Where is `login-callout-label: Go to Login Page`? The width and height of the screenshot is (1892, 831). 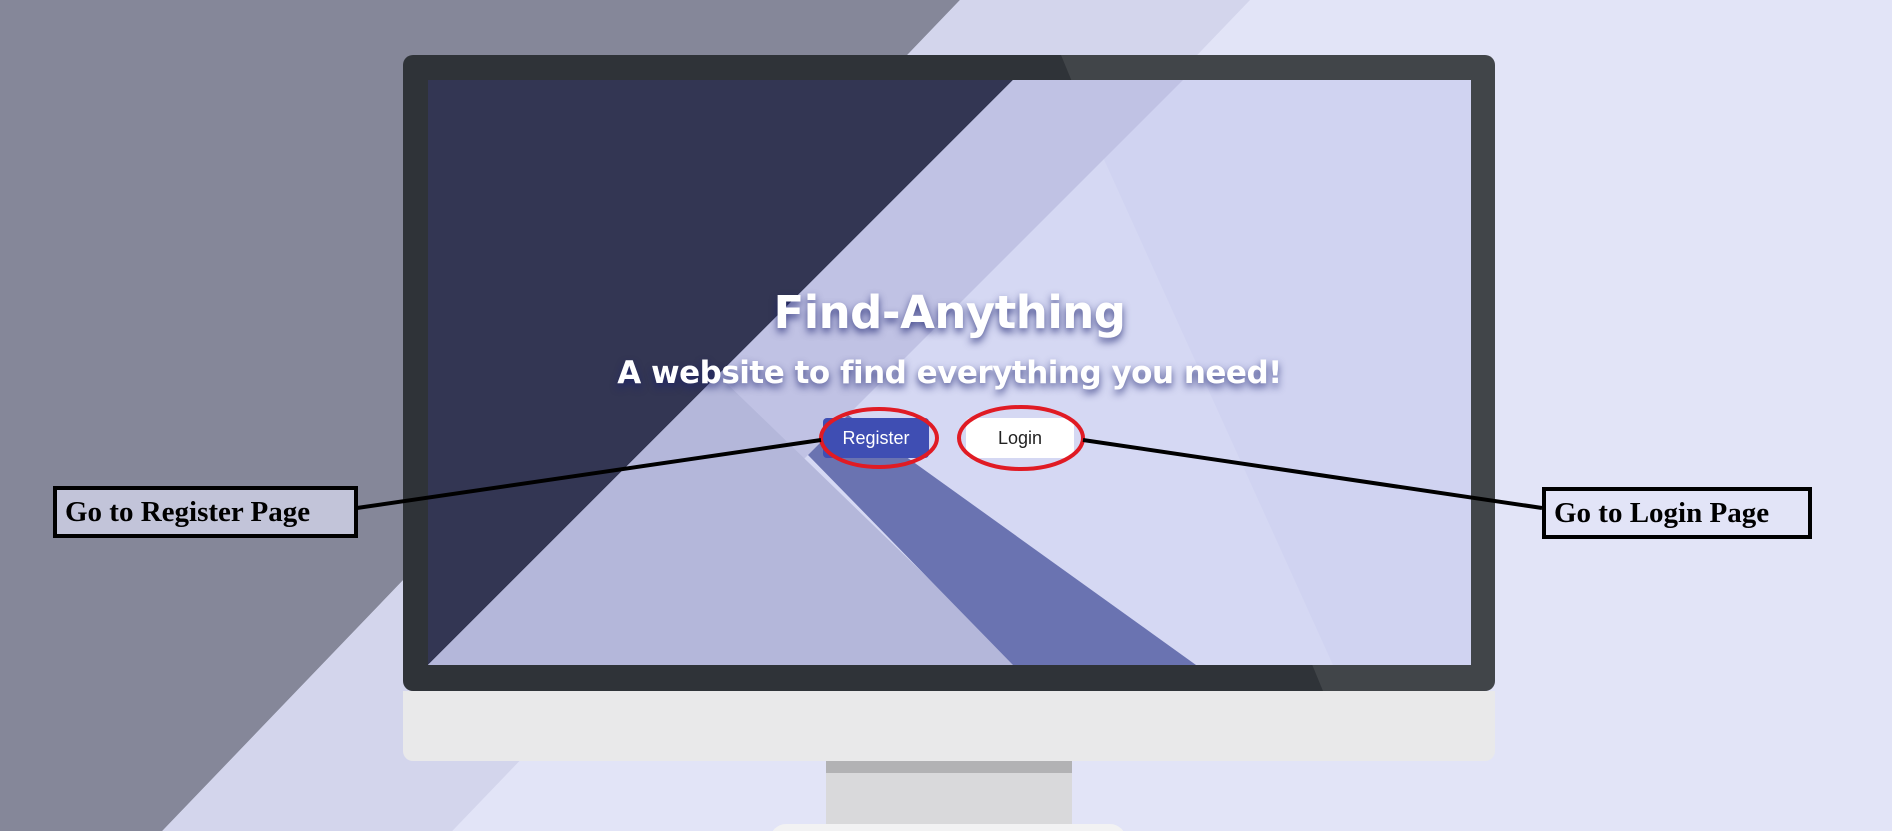 login-callout-label: Go to Login Page is located at coordinates (1677, 513).